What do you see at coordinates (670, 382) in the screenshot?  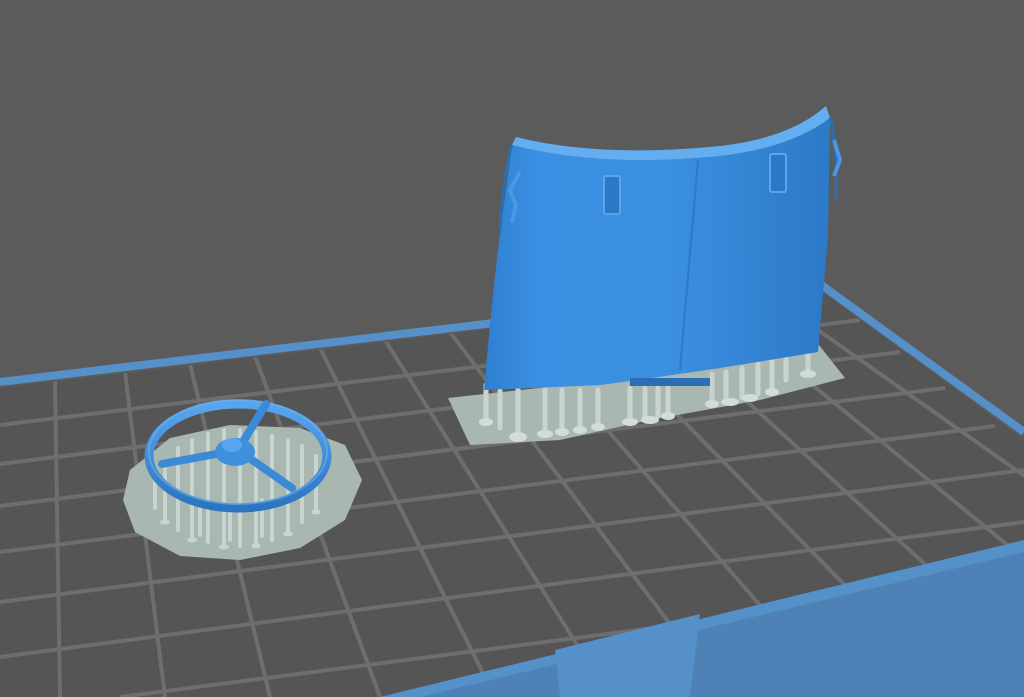 I see `cabin-wall-base-strip` at bounding box center [670, 382].